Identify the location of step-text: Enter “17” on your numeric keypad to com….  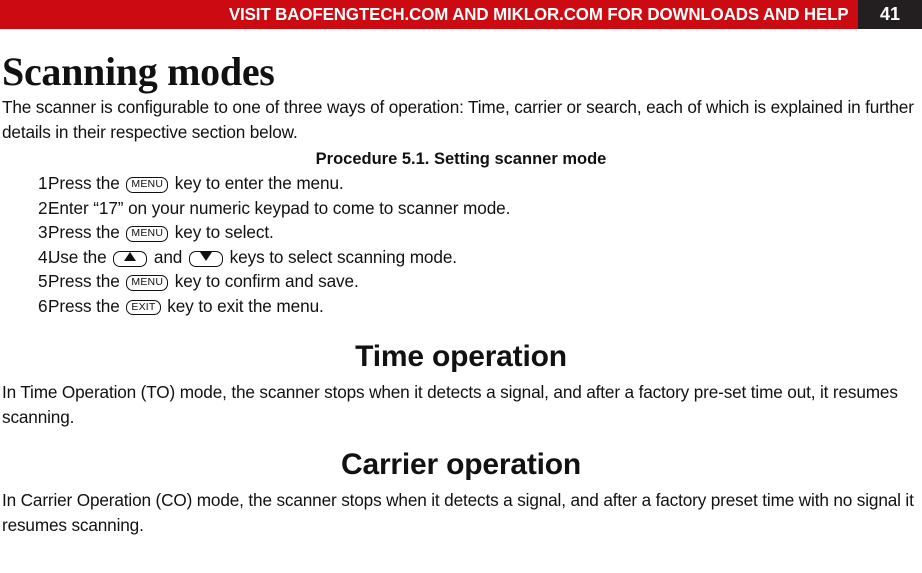
(279, 207).